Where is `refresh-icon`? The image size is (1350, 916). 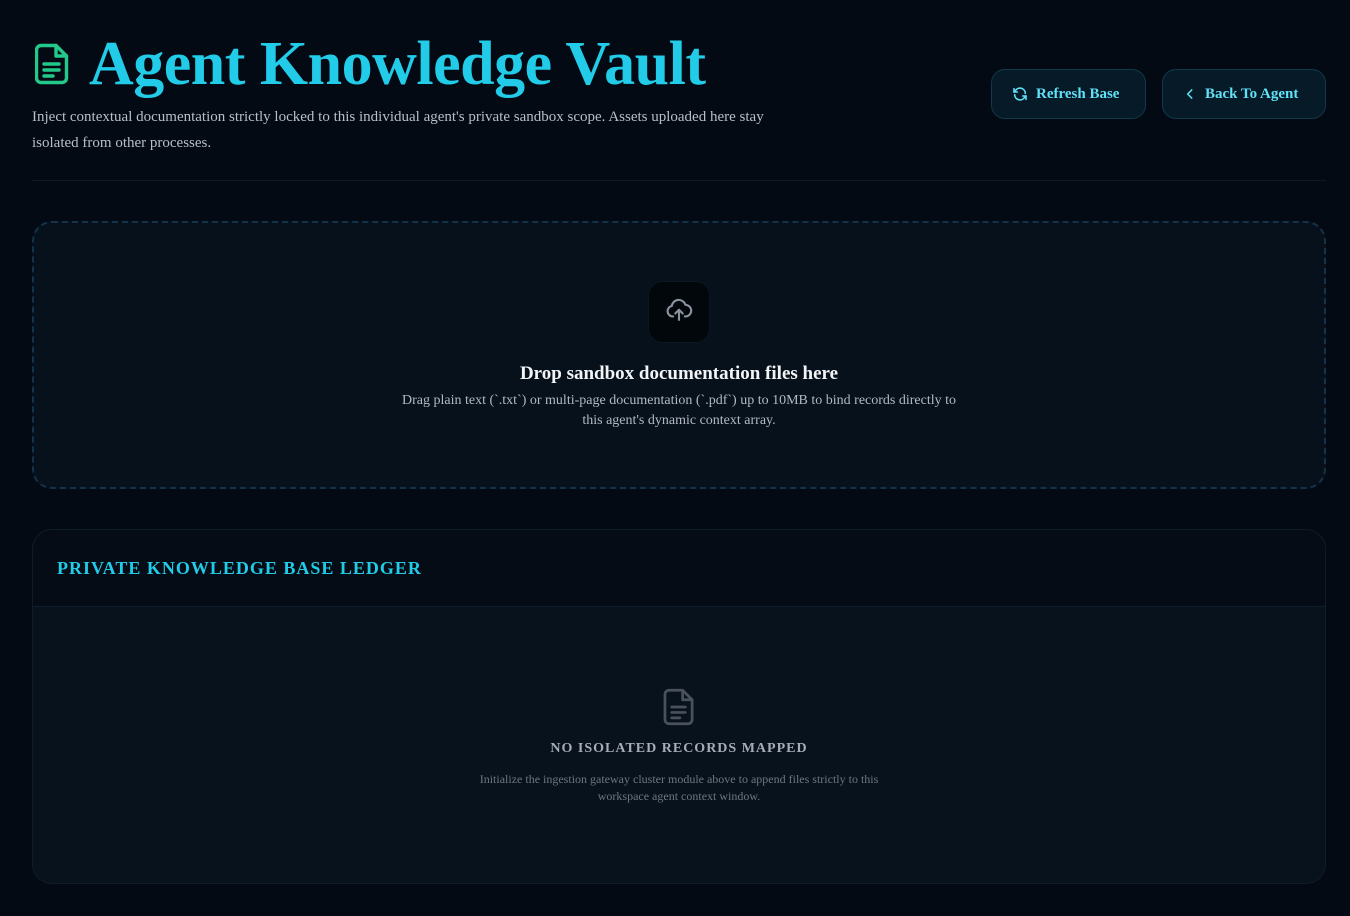
refresh-icon is located at coordinates (1020, 94).